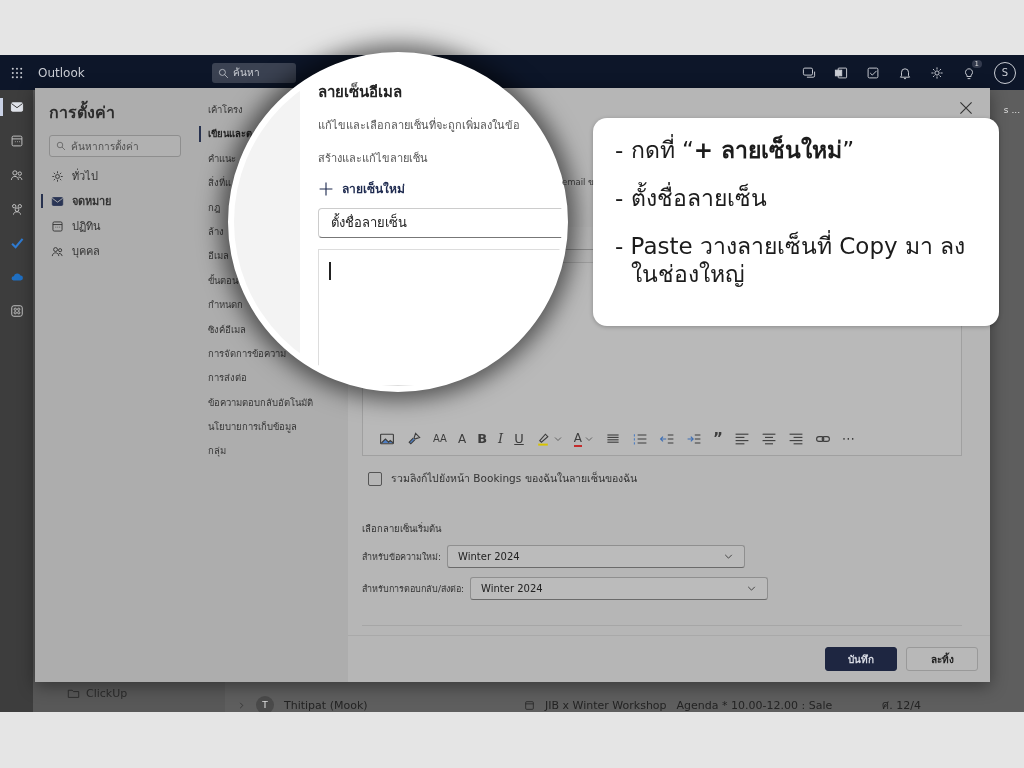  What do you see at coordinates (519, 439) in the screenshot?
I see `underline-button: U` at bounding box center [519, 439].